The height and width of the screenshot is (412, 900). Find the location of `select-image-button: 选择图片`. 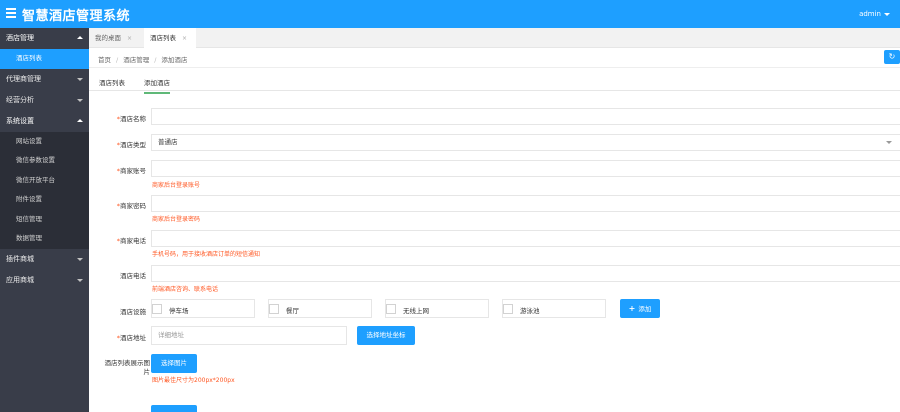

select-image-button: 选择图片 is located at coordinates (174, 363).